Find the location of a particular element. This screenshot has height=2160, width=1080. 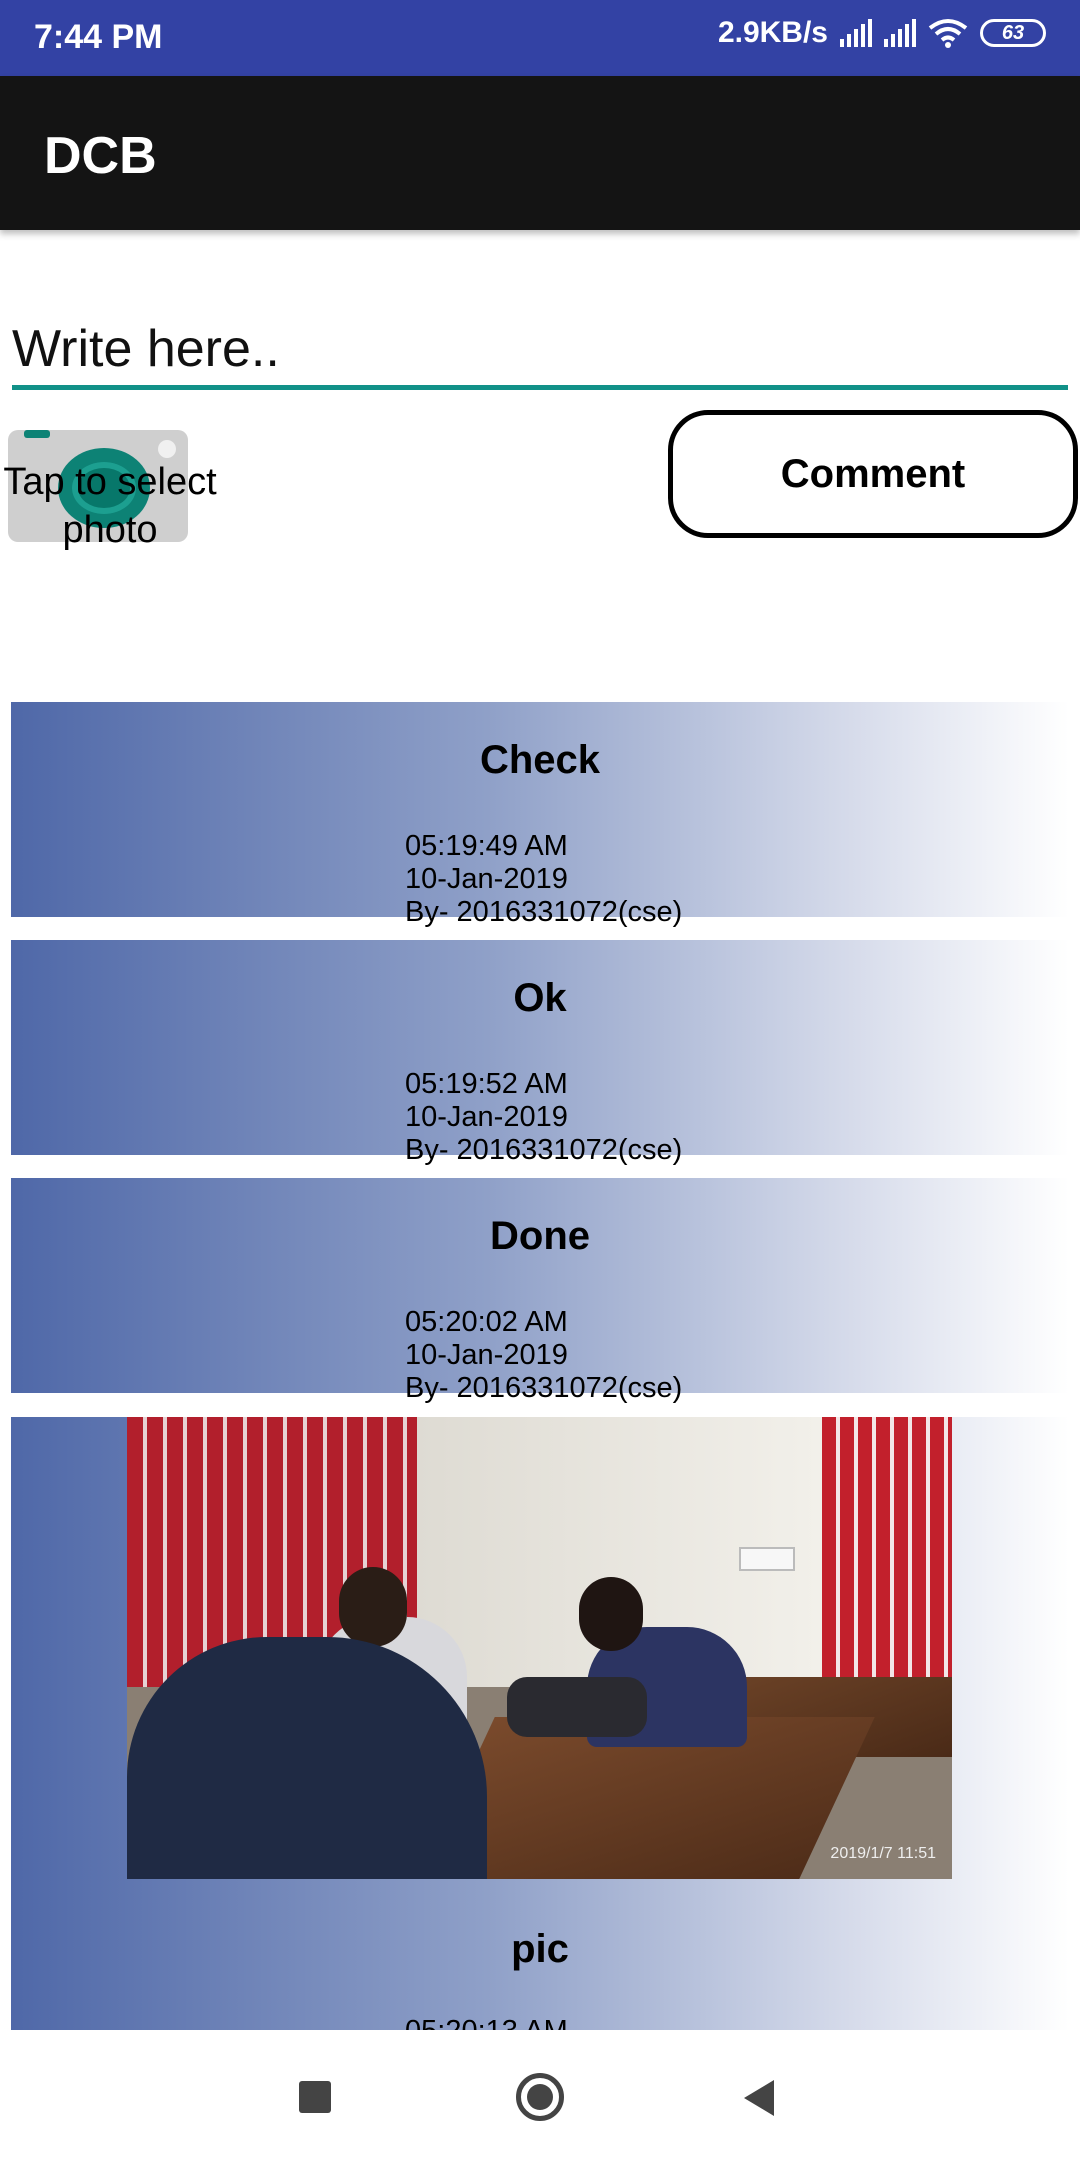

camera-icon-tab is located at coordinates (37, 434).